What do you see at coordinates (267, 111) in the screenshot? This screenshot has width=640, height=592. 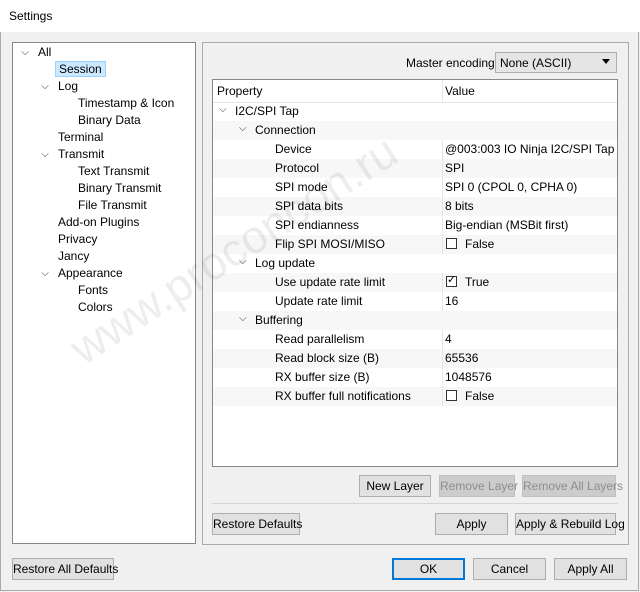 I see `property-name: I2C/SPI Tap` at bounding box center [267, 111].